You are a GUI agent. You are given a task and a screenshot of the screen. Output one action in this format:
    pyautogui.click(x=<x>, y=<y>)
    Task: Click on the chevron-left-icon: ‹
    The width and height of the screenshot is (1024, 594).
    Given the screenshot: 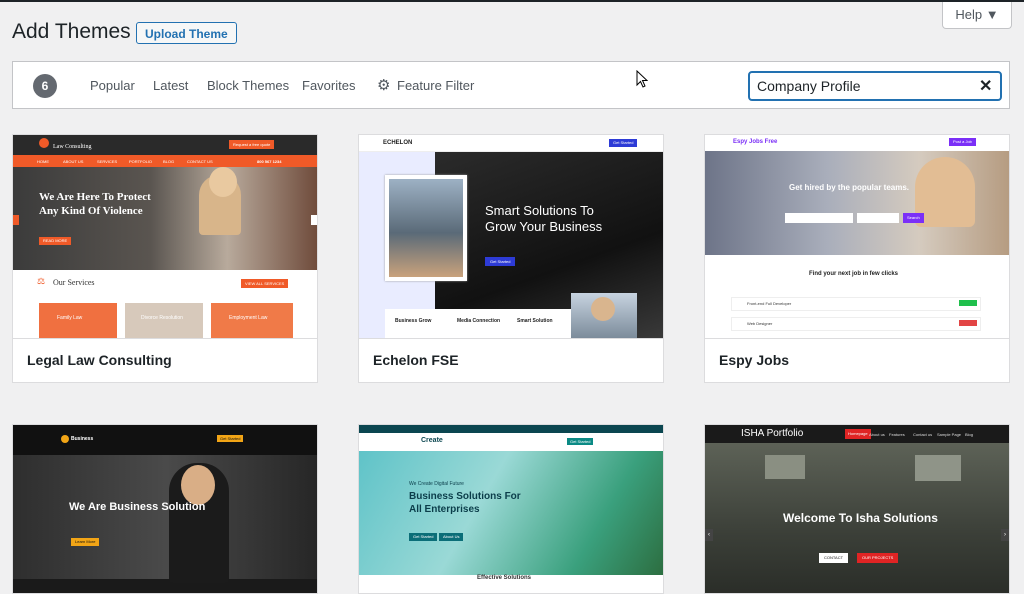 What is the action you would take?
    pyautogui.click(x=709, y=535)
    